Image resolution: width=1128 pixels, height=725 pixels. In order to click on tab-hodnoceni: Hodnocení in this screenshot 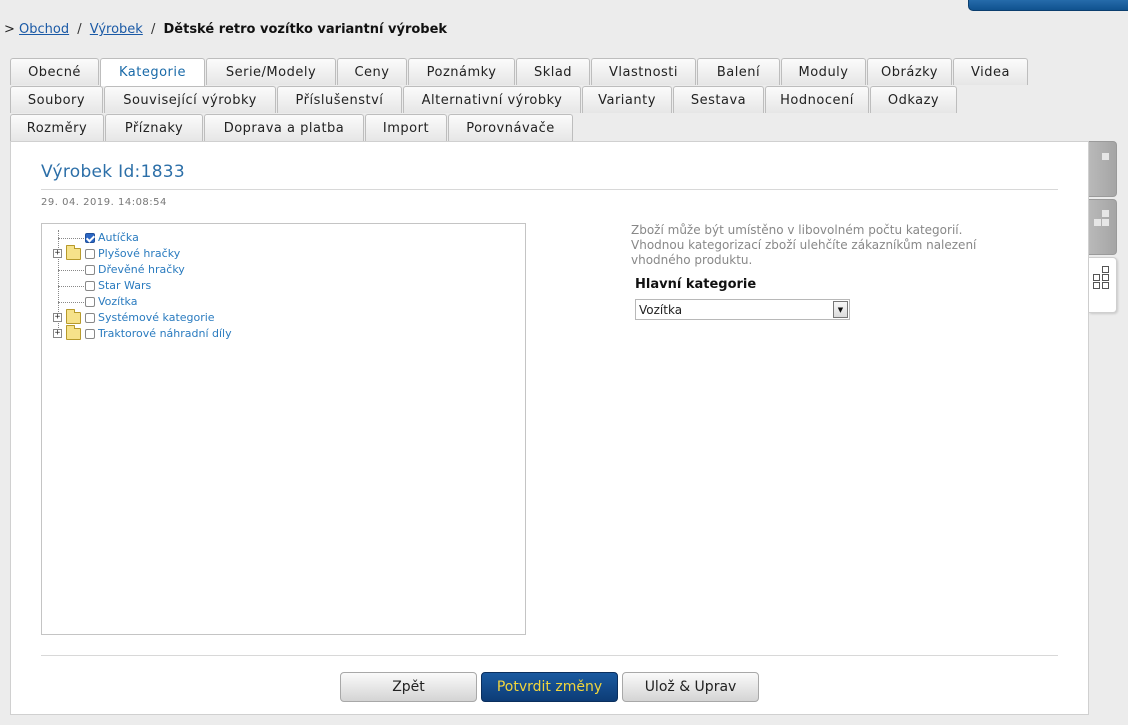, I will do `click(817, 99)`.